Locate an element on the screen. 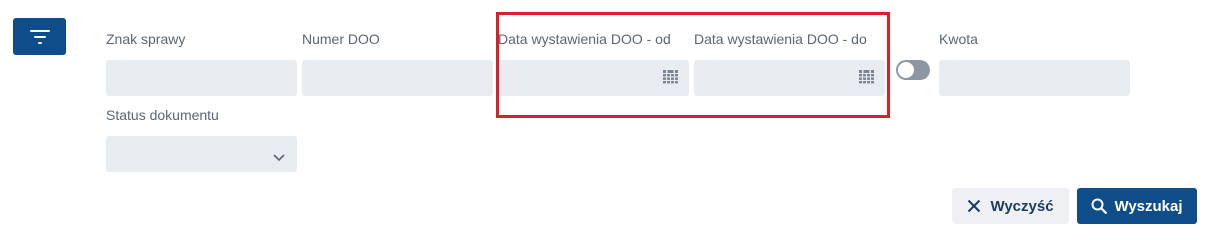 This screenshot has height=240, width=1206. clear-button-label: Wyczyść is located at coordinates (1022, 206).